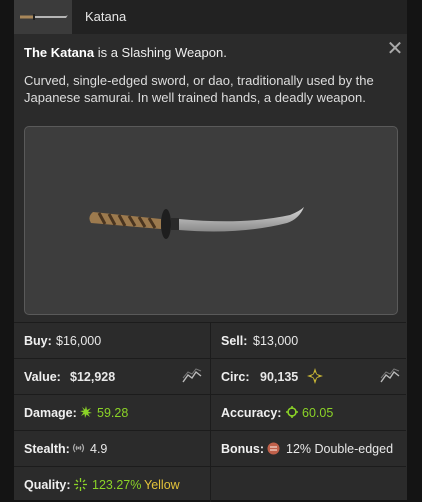 This screenshot has height=502, width=422. What do you see at coordinates (99, 449) in the screenshot?
I see `stealth-value: 4.9` at bounding box center [99, 449].